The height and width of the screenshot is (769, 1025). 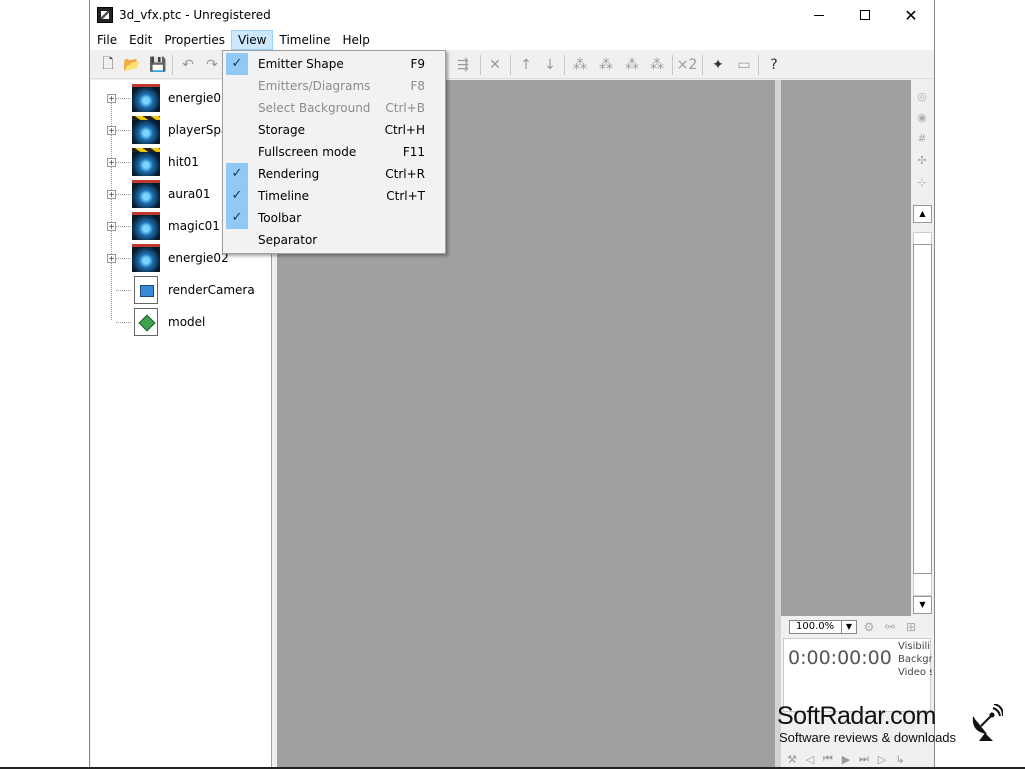 What do you see at coordinates (922, 605) in the screenshot?
I see `scroll-down-button: ▼` at bounding box center [922, 605].